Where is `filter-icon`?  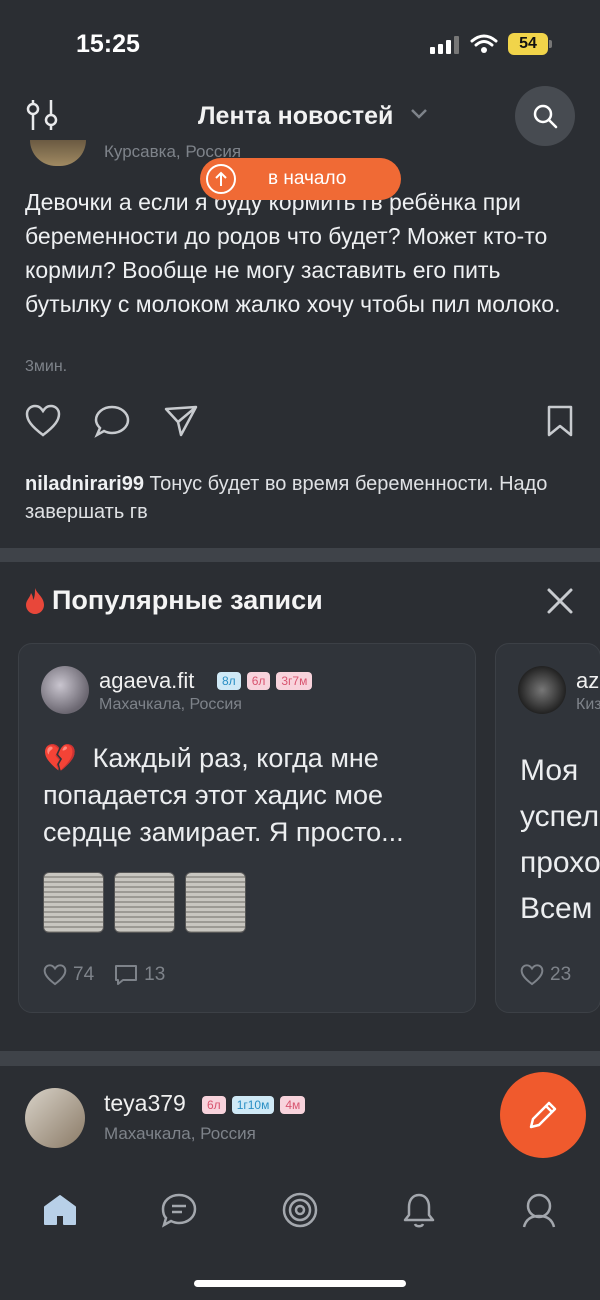 filter-icon is located at coordinates (42, 115).